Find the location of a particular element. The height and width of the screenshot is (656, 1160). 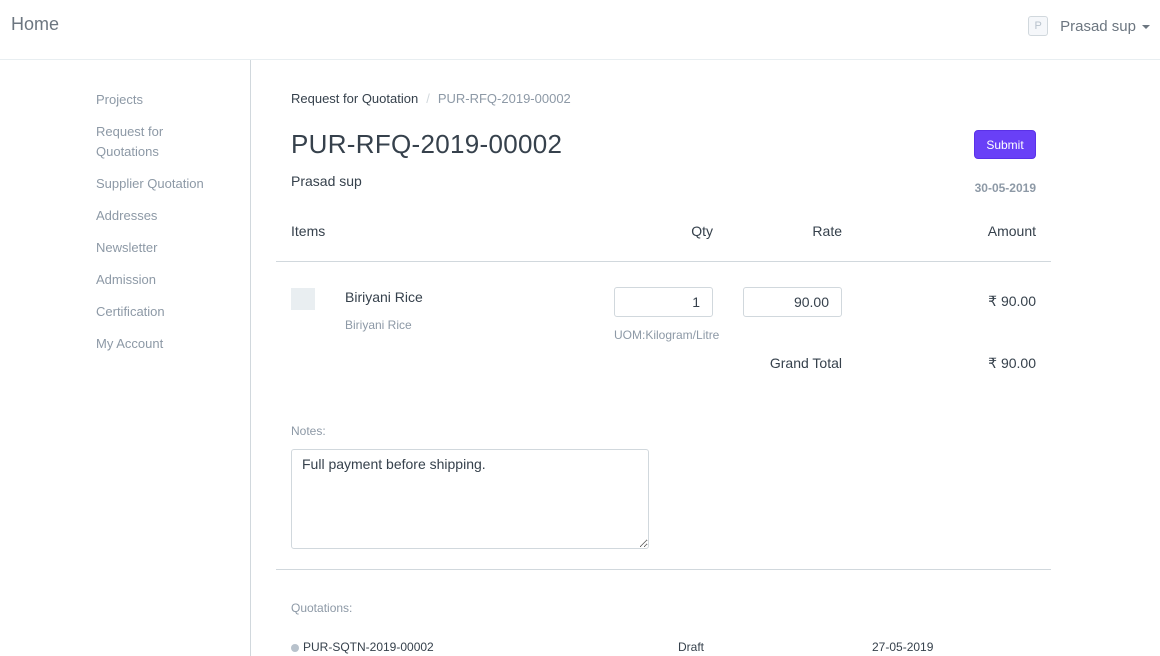

item-uom: UOM:Kilogram/Litre is located at coordinates (667, 335).